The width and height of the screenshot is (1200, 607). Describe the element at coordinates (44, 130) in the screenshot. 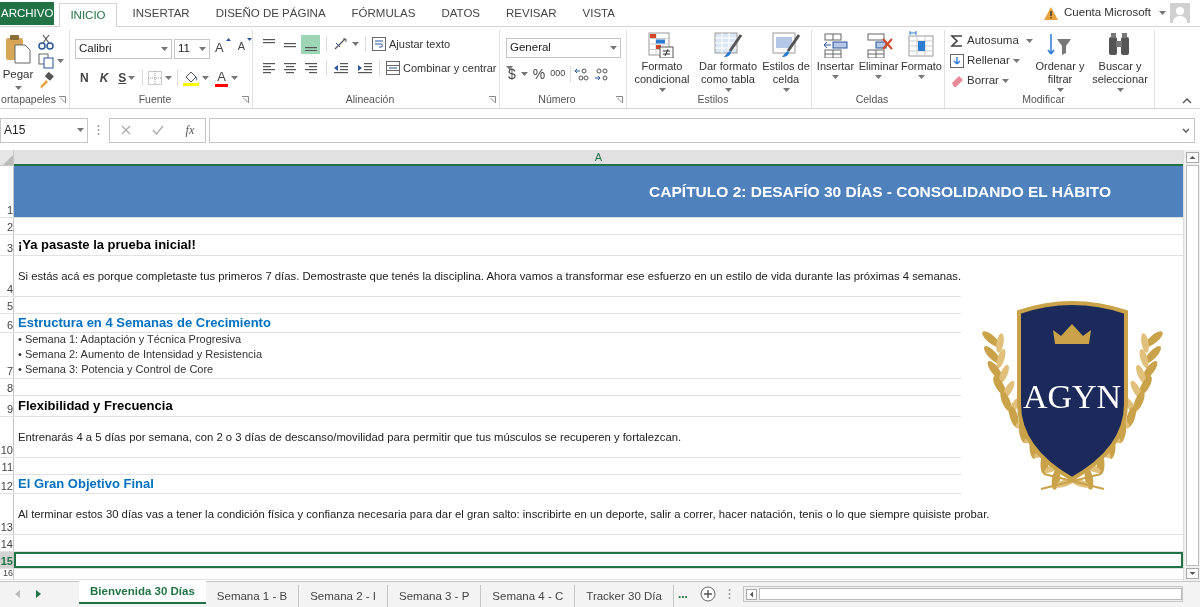

I see `name-box: A15` at that location.